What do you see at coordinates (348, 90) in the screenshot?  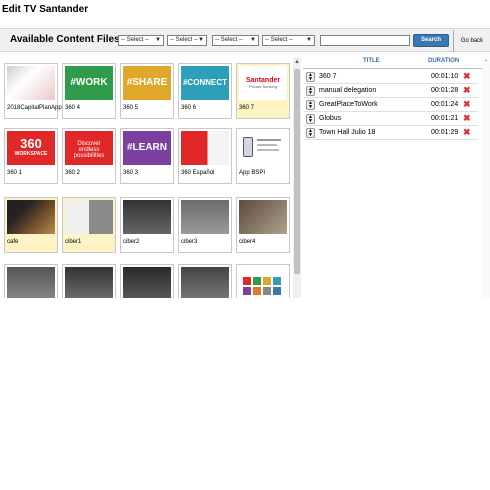 I see `playlist-row-title: manual delegation` at bounding box center [348, 90].